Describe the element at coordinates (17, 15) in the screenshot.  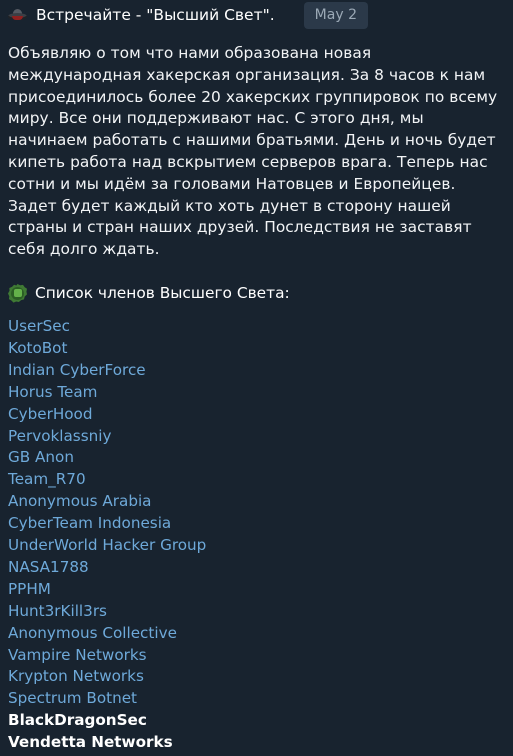
I see `flying-saucer-icon` at that location.